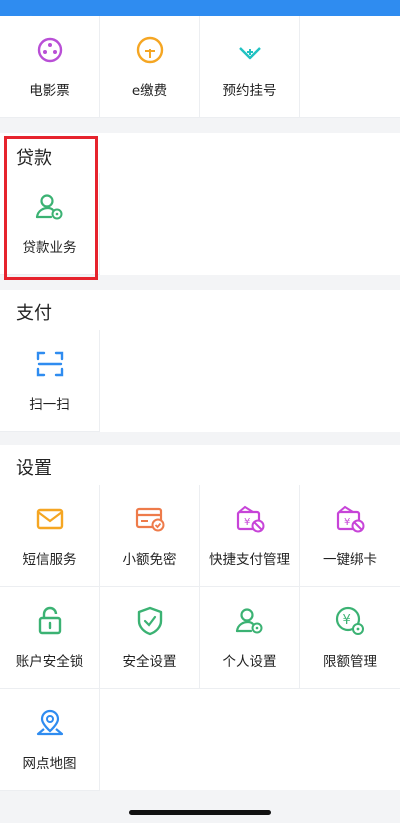 This screenshot has width=400, height=823. I want to click on grid-item-personal-settings: 个人设置, so click(250, 638).